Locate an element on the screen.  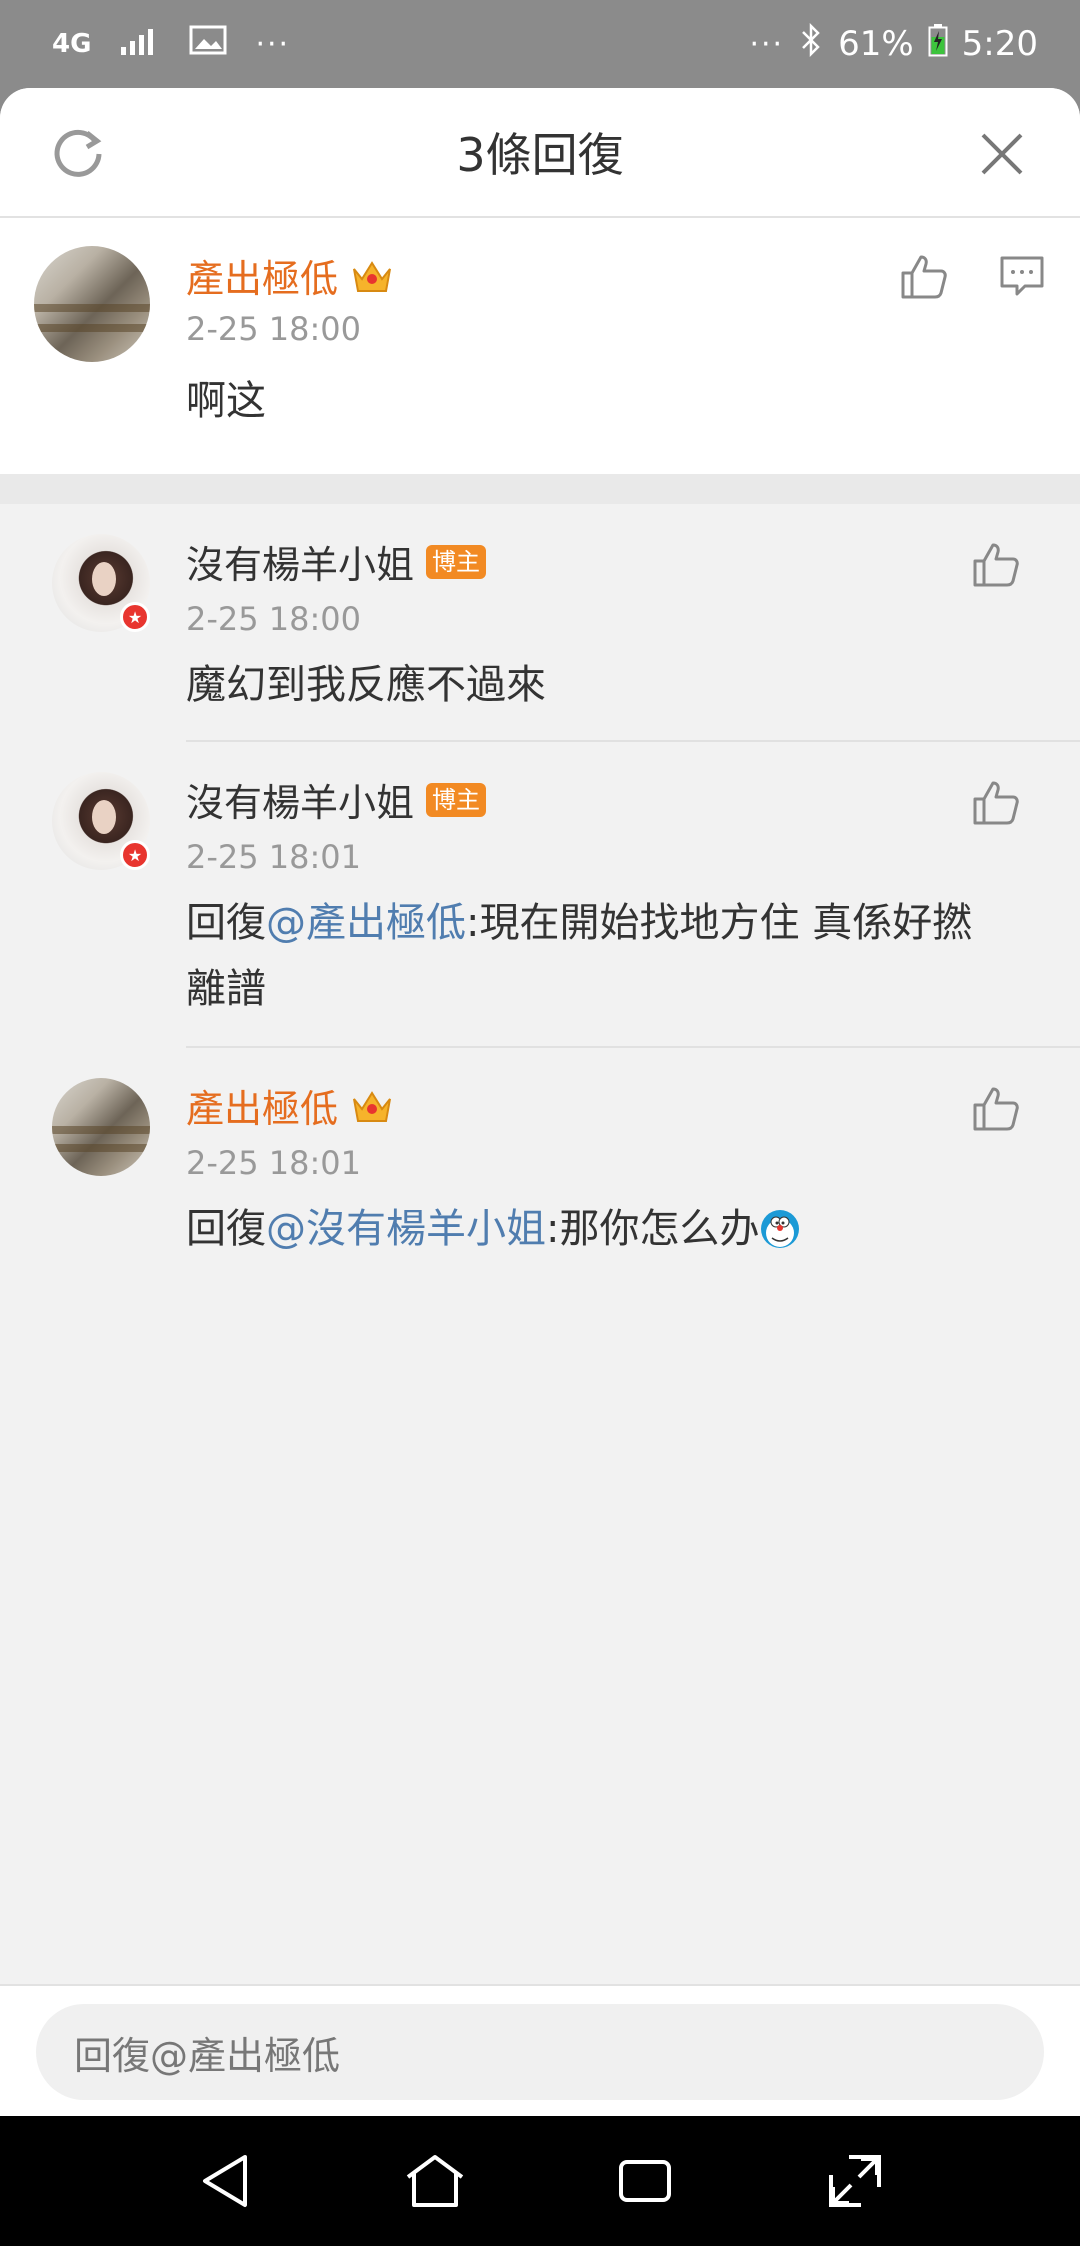
reply-message: :現在開始找地方住 真係好撚 is located at coordinates (719, 923).